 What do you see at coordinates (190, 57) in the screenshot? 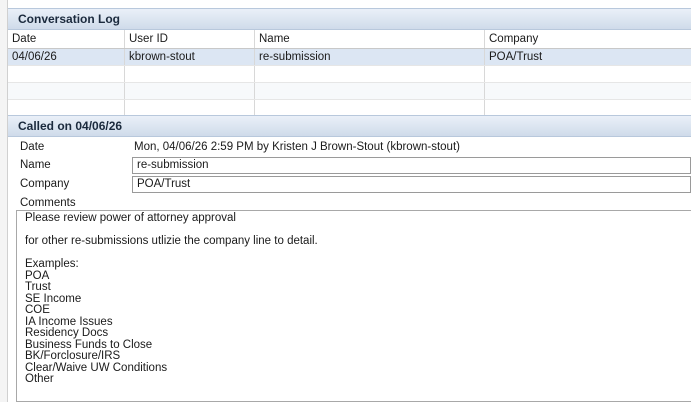
I see `cell-user-id: kbrown-stout` at bounding box center [190, 57].